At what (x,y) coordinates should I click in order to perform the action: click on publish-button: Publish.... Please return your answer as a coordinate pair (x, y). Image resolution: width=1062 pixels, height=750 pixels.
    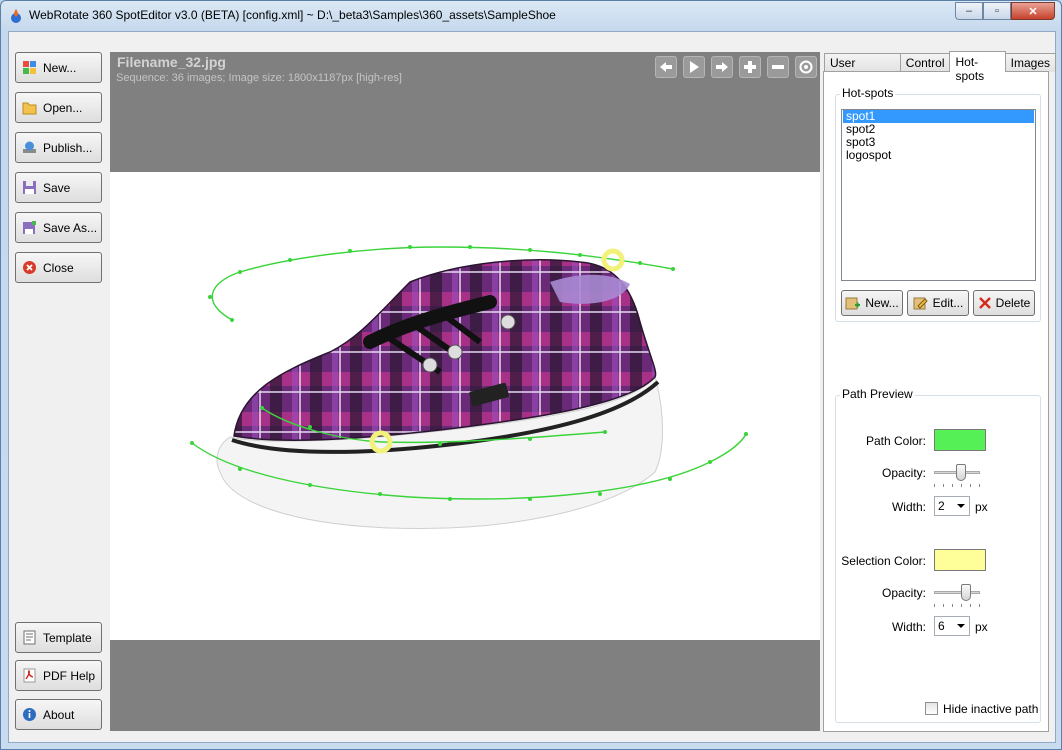
    Looking at the image, I should click on (58, 147).